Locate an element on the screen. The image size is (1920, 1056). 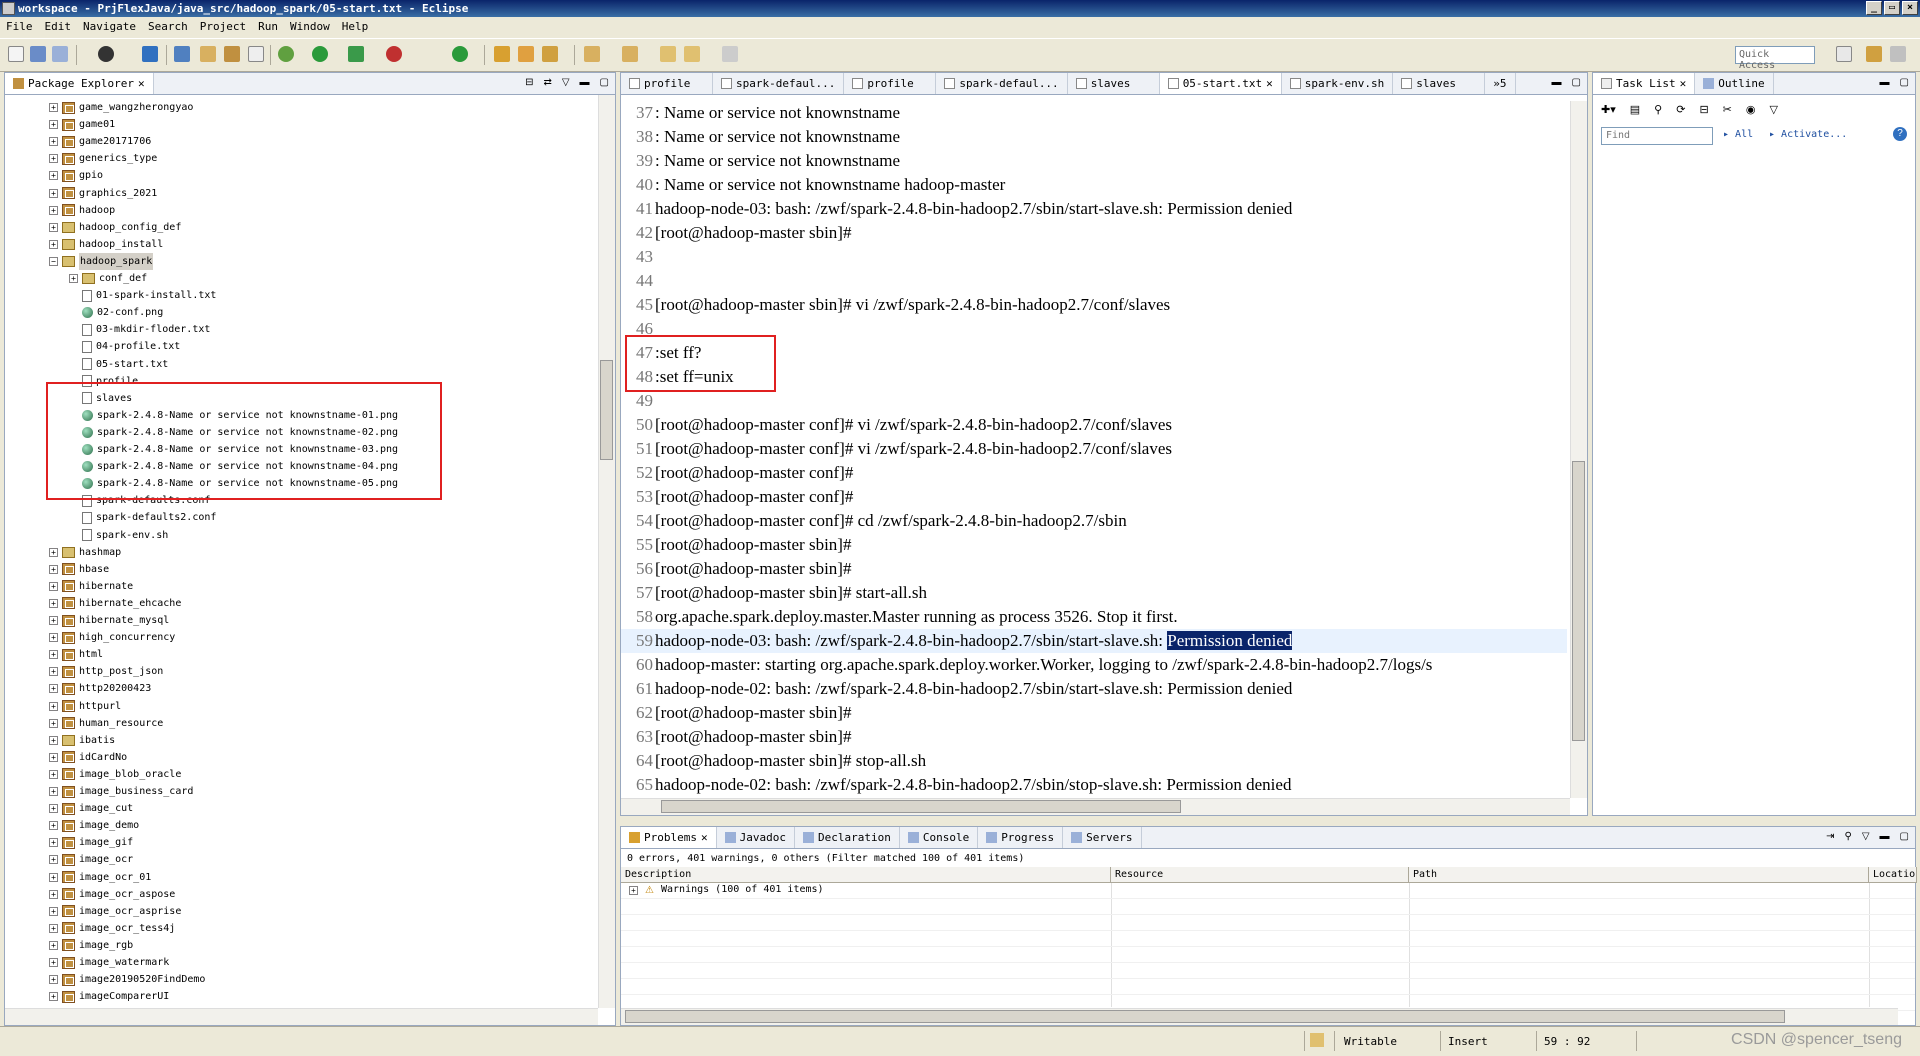
categorize-icon: ▤ is located at coordinates (1635, 109).